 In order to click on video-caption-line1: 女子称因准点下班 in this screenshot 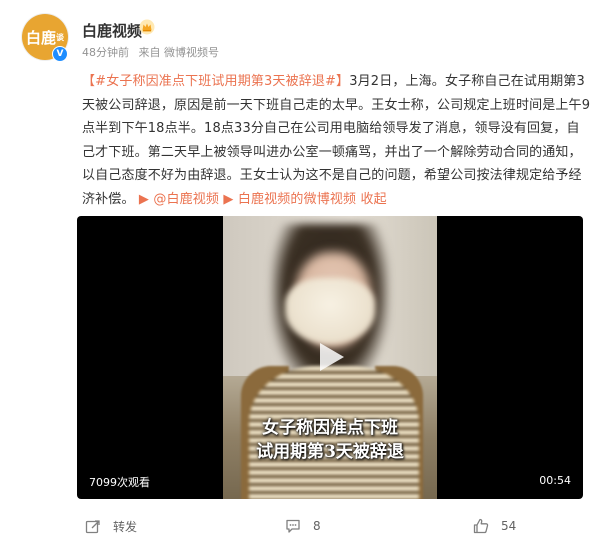, I will do `click(330, 428)`.